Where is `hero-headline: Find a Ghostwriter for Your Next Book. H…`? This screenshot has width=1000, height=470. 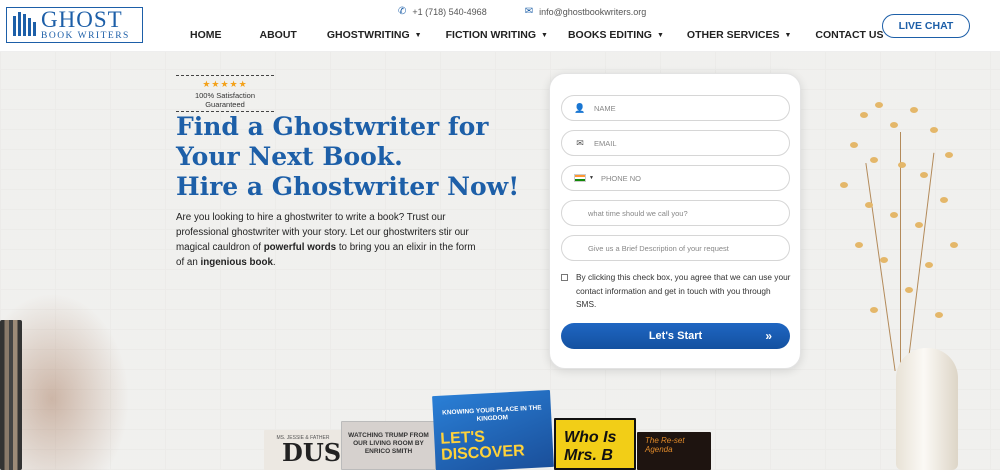
hero-headline: Find a Ghostwriter for Your Next Book. H… is located at coordinates (348, 157).